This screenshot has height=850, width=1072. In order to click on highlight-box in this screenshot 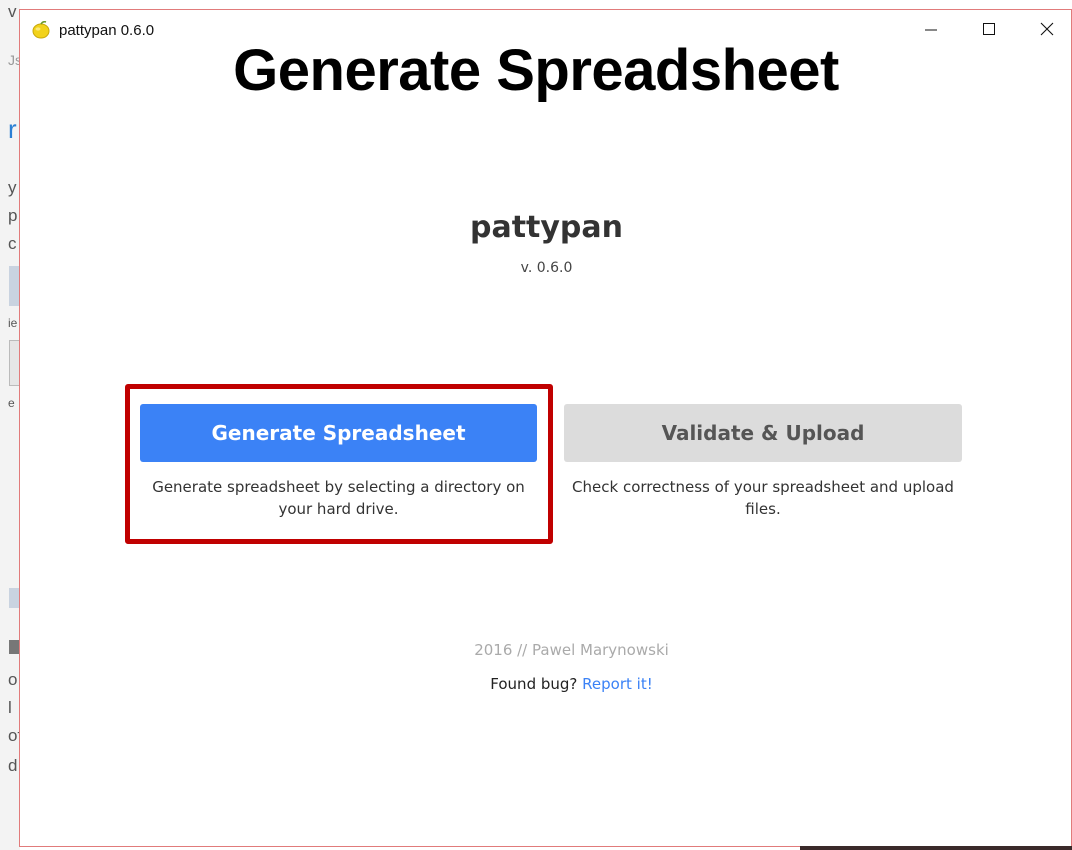, I will do `click(339, 464)`.